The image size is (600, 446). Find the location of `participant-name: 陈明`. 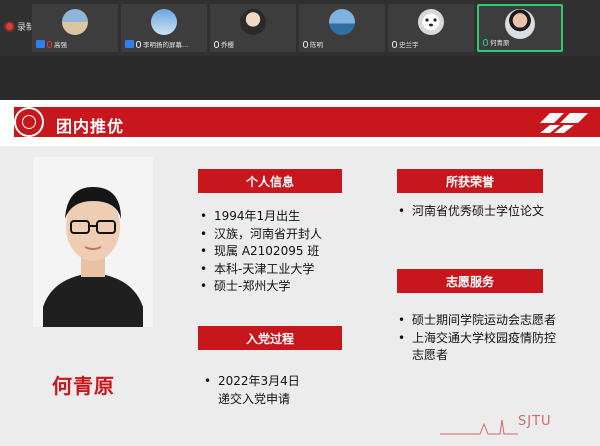

participant-name: 陈明 is located at coordinates (316, 45).